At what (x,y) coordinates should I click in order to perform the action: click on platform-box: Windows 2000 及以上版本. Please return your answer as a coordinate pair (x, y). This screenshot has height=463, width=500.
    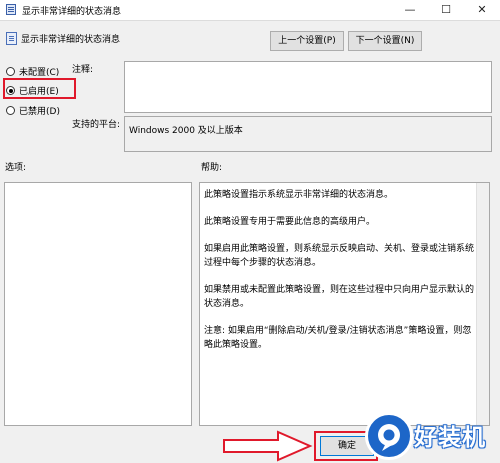
    Looking at the image, I should click on (308, 134).